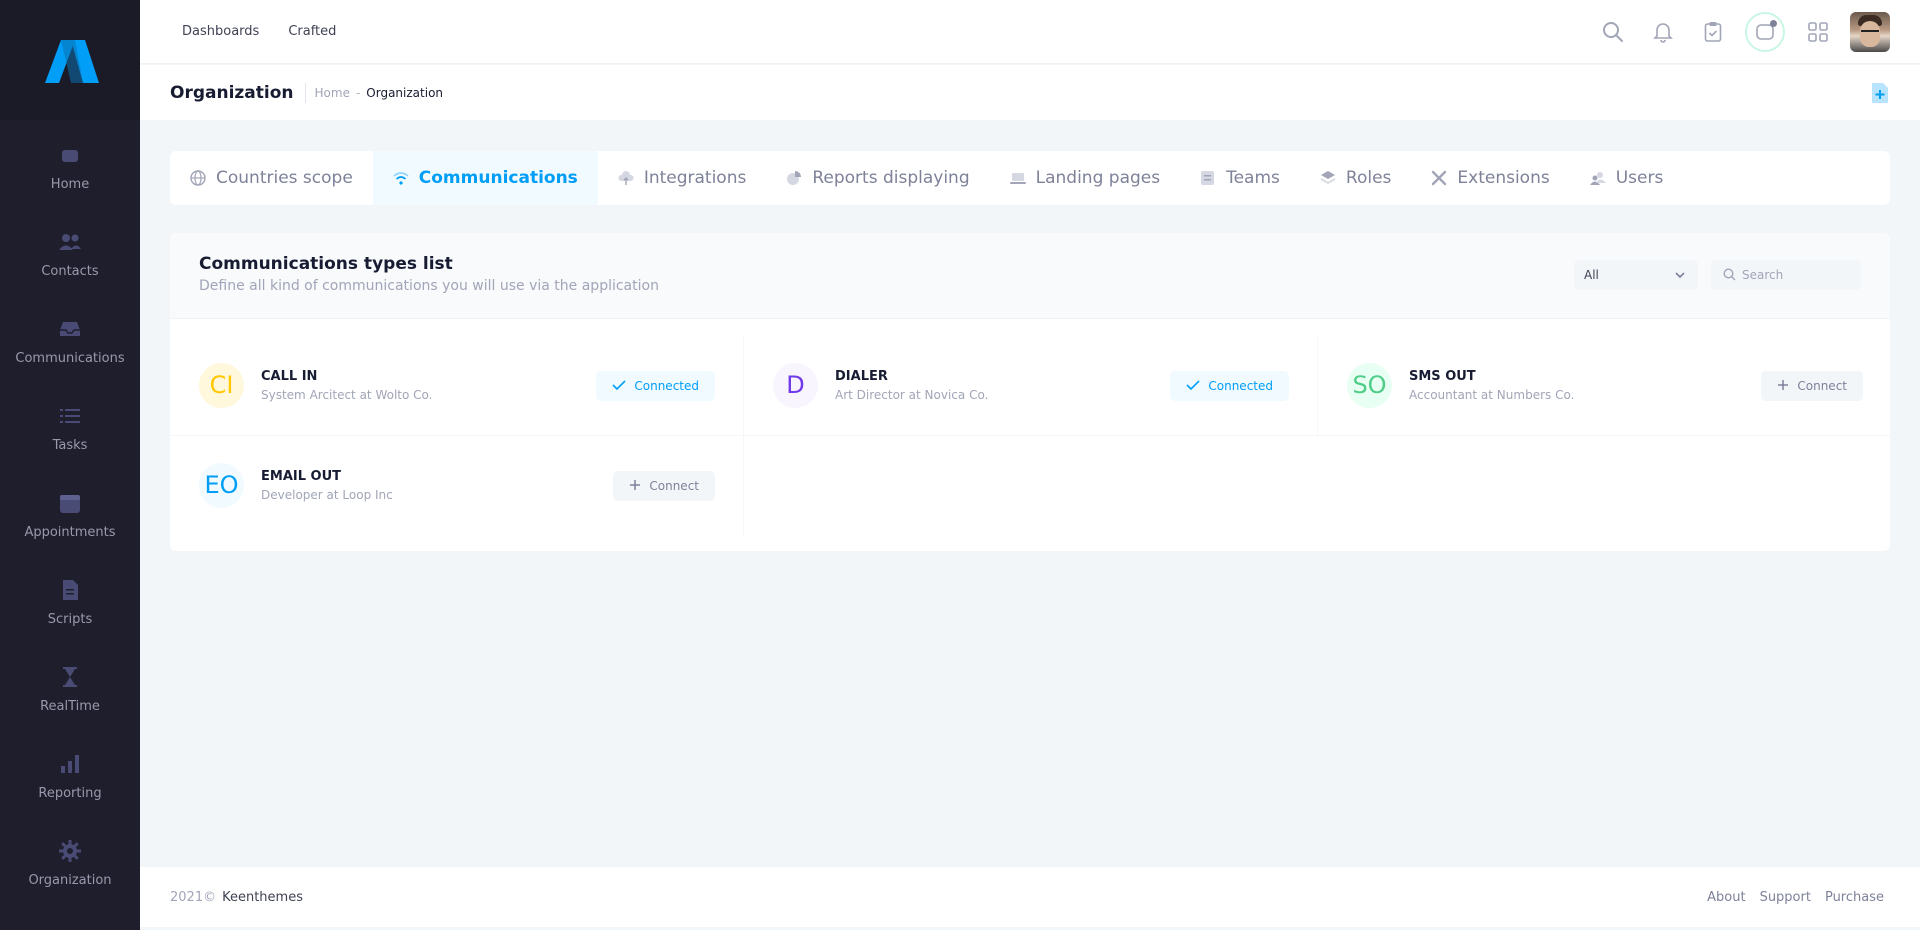 The width and height of the screenshot is (1920, 930). I want to click on tab-teams: Teams, so click(1240, 178).